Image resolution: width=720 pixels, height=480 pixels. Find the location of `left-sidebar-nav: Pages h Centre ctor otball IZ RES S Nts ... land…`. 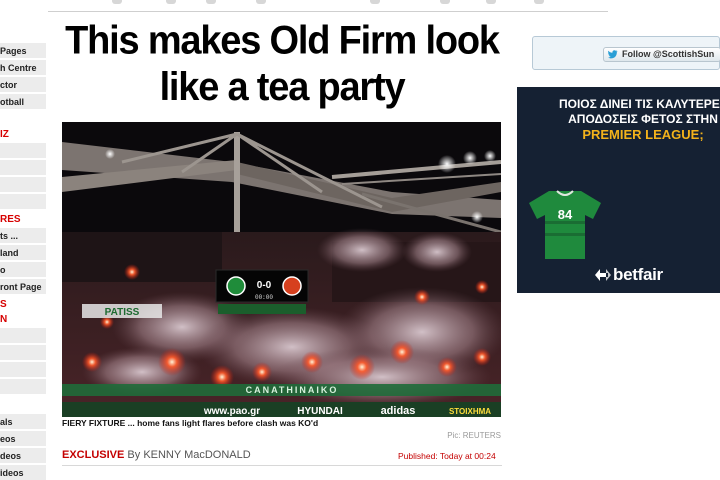

left-sidebar-nav: Pages h Centre ctor otball IZ RES S Nts ... land… is located at coordinates (23, 260).